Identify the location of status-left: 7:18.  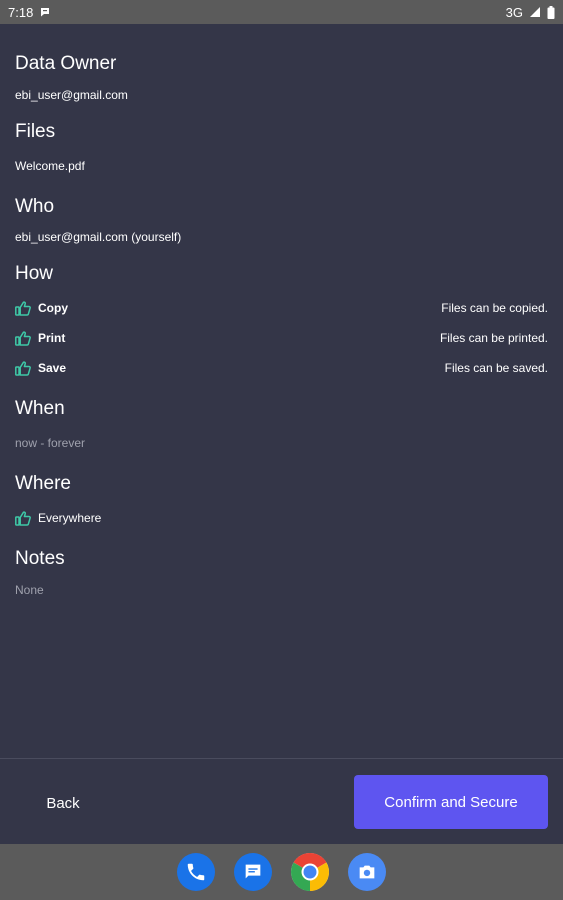
(29, 12).